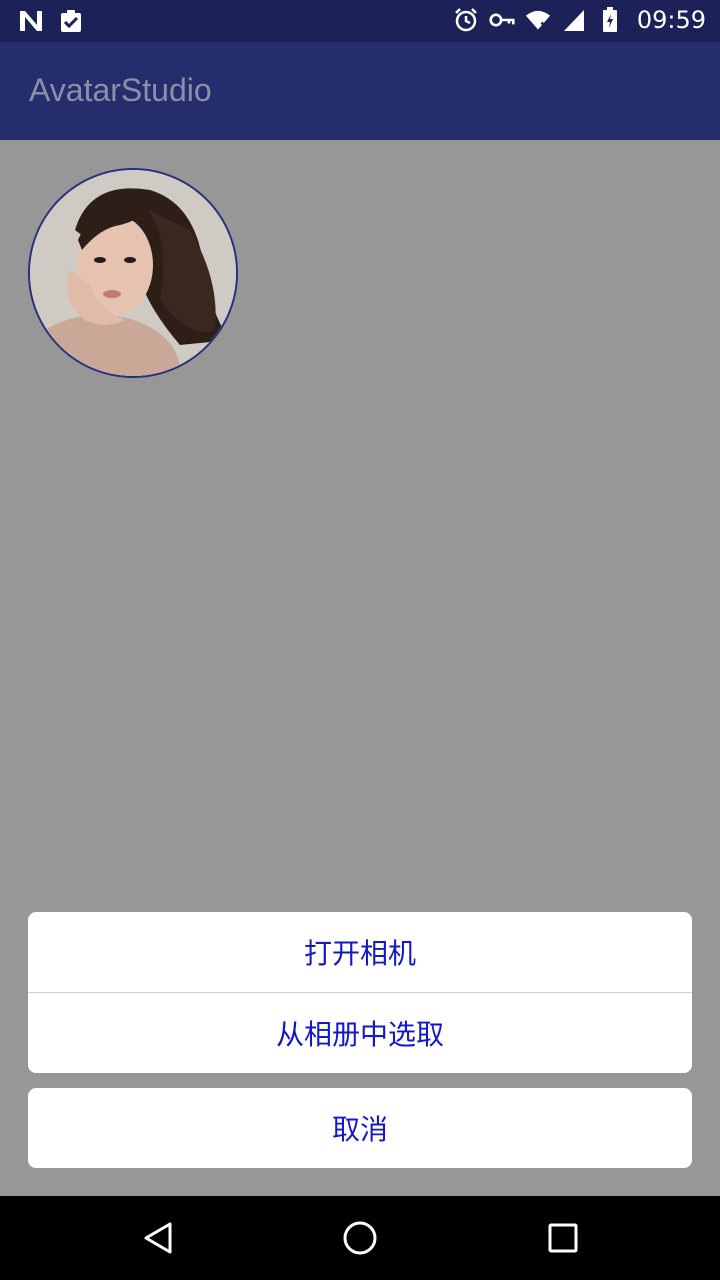 The image size is (720, 1280). I want to click on portrait-avatar, so click(133, 273).